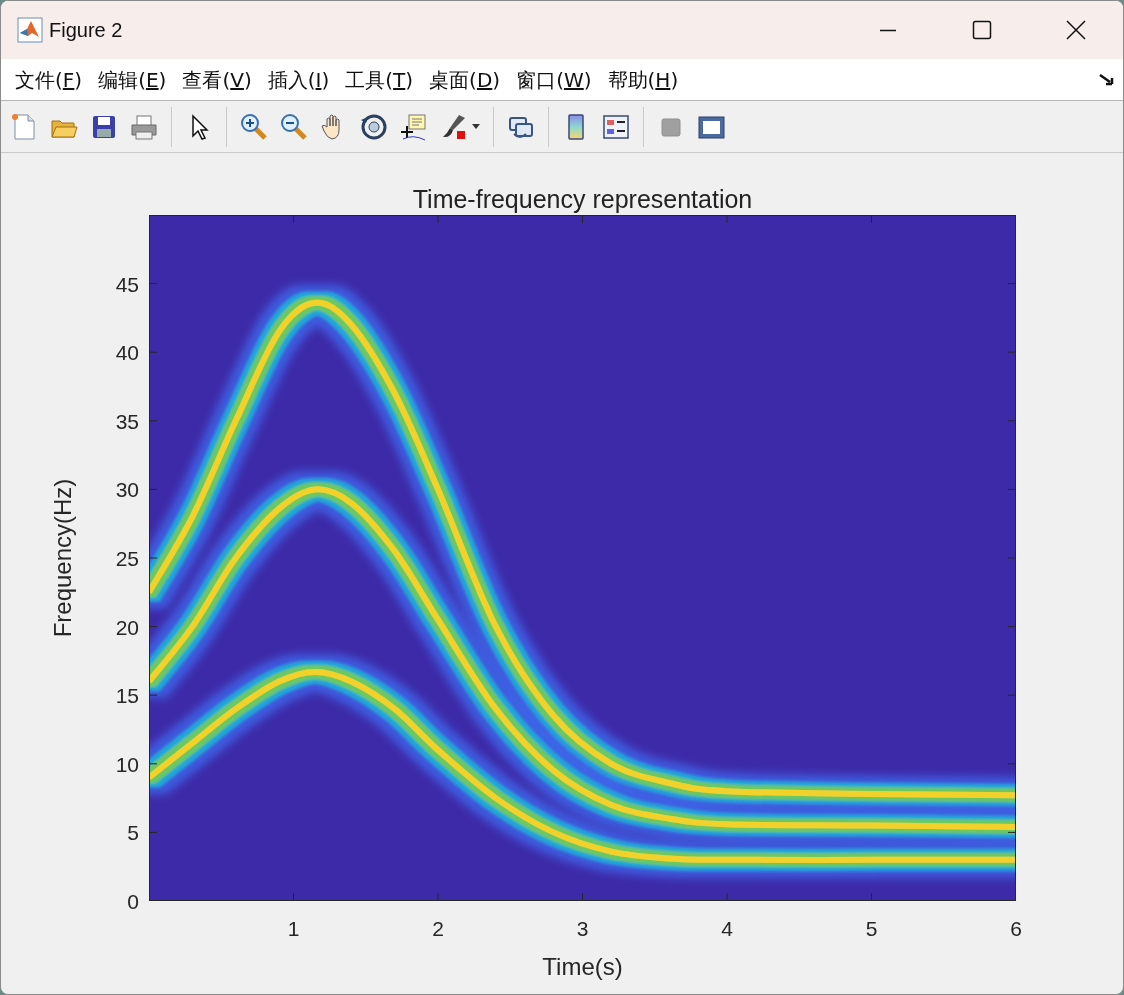  Describe the element at coordinates (127, 627) in the screenshot. I see `y-tick-label: 20` at that location.